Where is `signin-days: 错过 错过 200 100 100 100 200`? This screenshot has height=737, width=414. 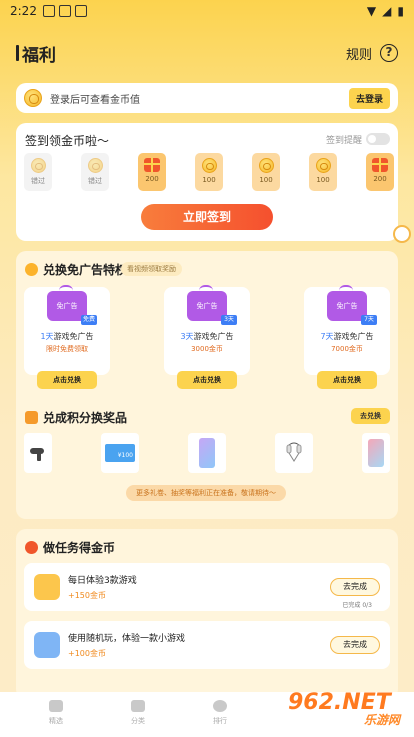
signin-days: 错过 错过 200 100 100 100 200 is located at coordinates (209, 172).